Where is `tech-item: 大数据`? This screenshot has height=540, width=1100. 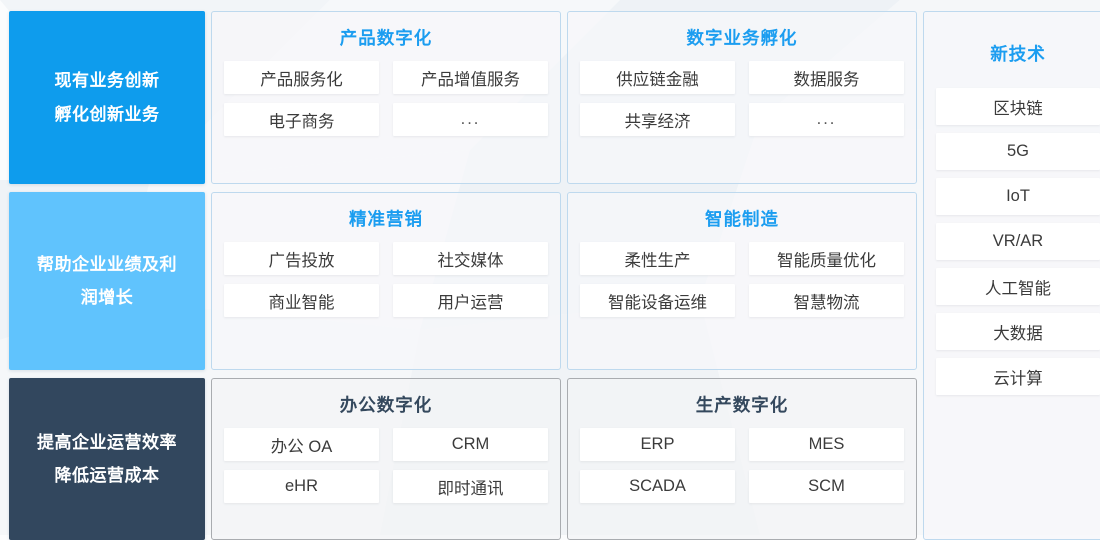 tech-item: 大数据 is located at coordinates (1018, 331).